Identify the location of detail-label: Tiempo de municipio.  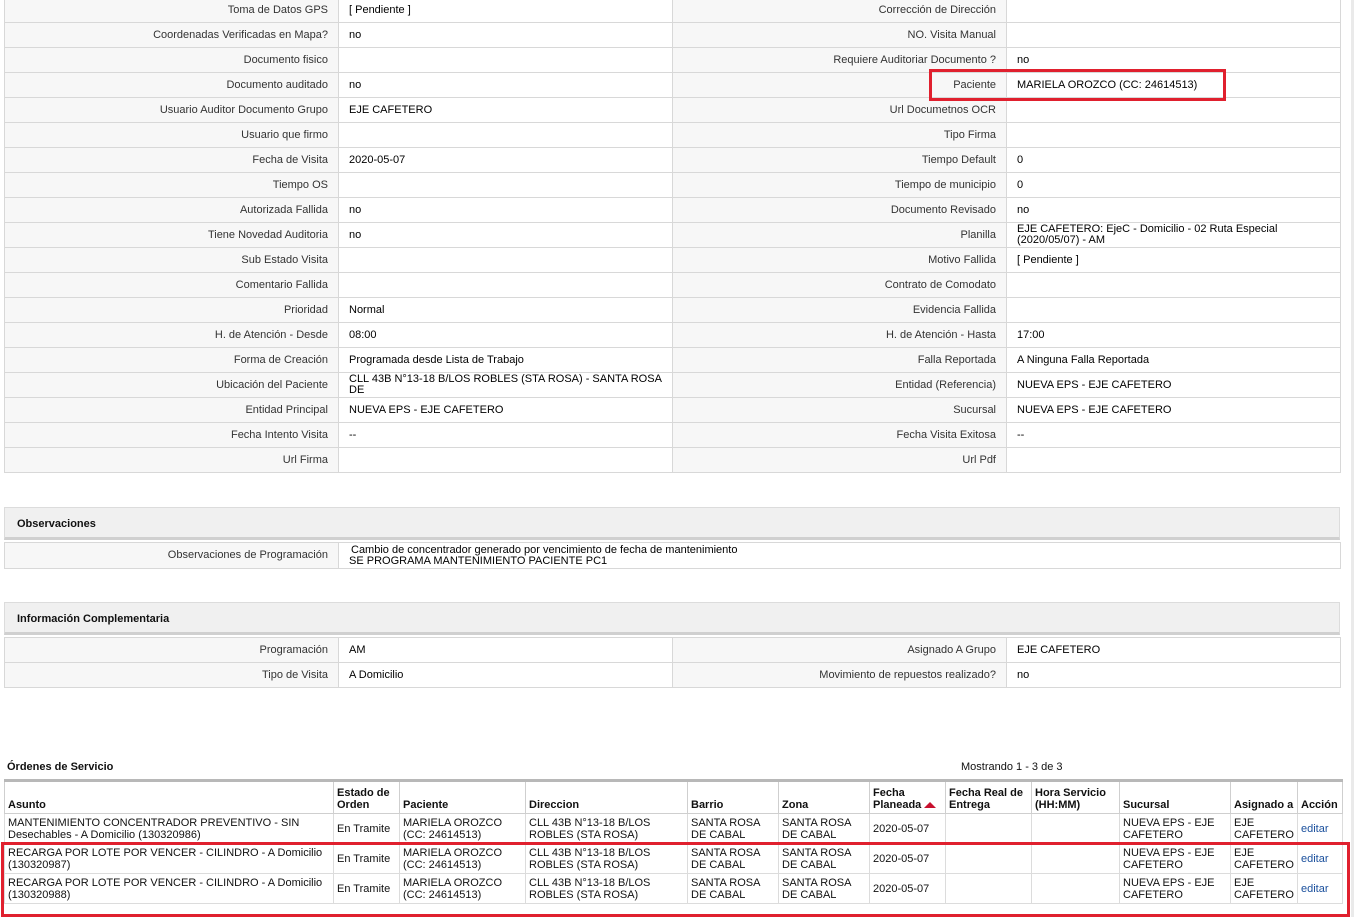
(839, 185).